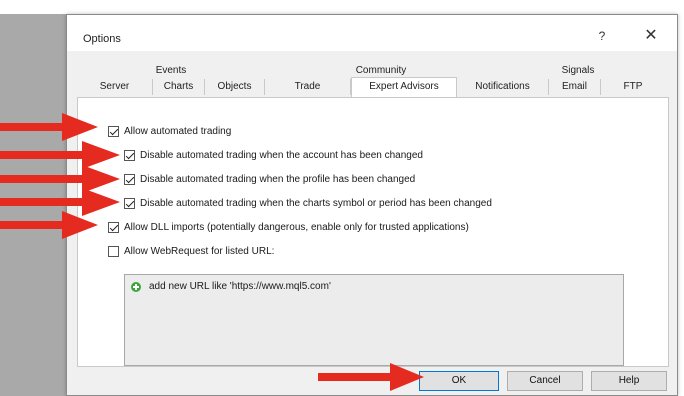  I want to click on url-list-add-item: add new URL like 'https://www.mql5.com', so click(231, 286).